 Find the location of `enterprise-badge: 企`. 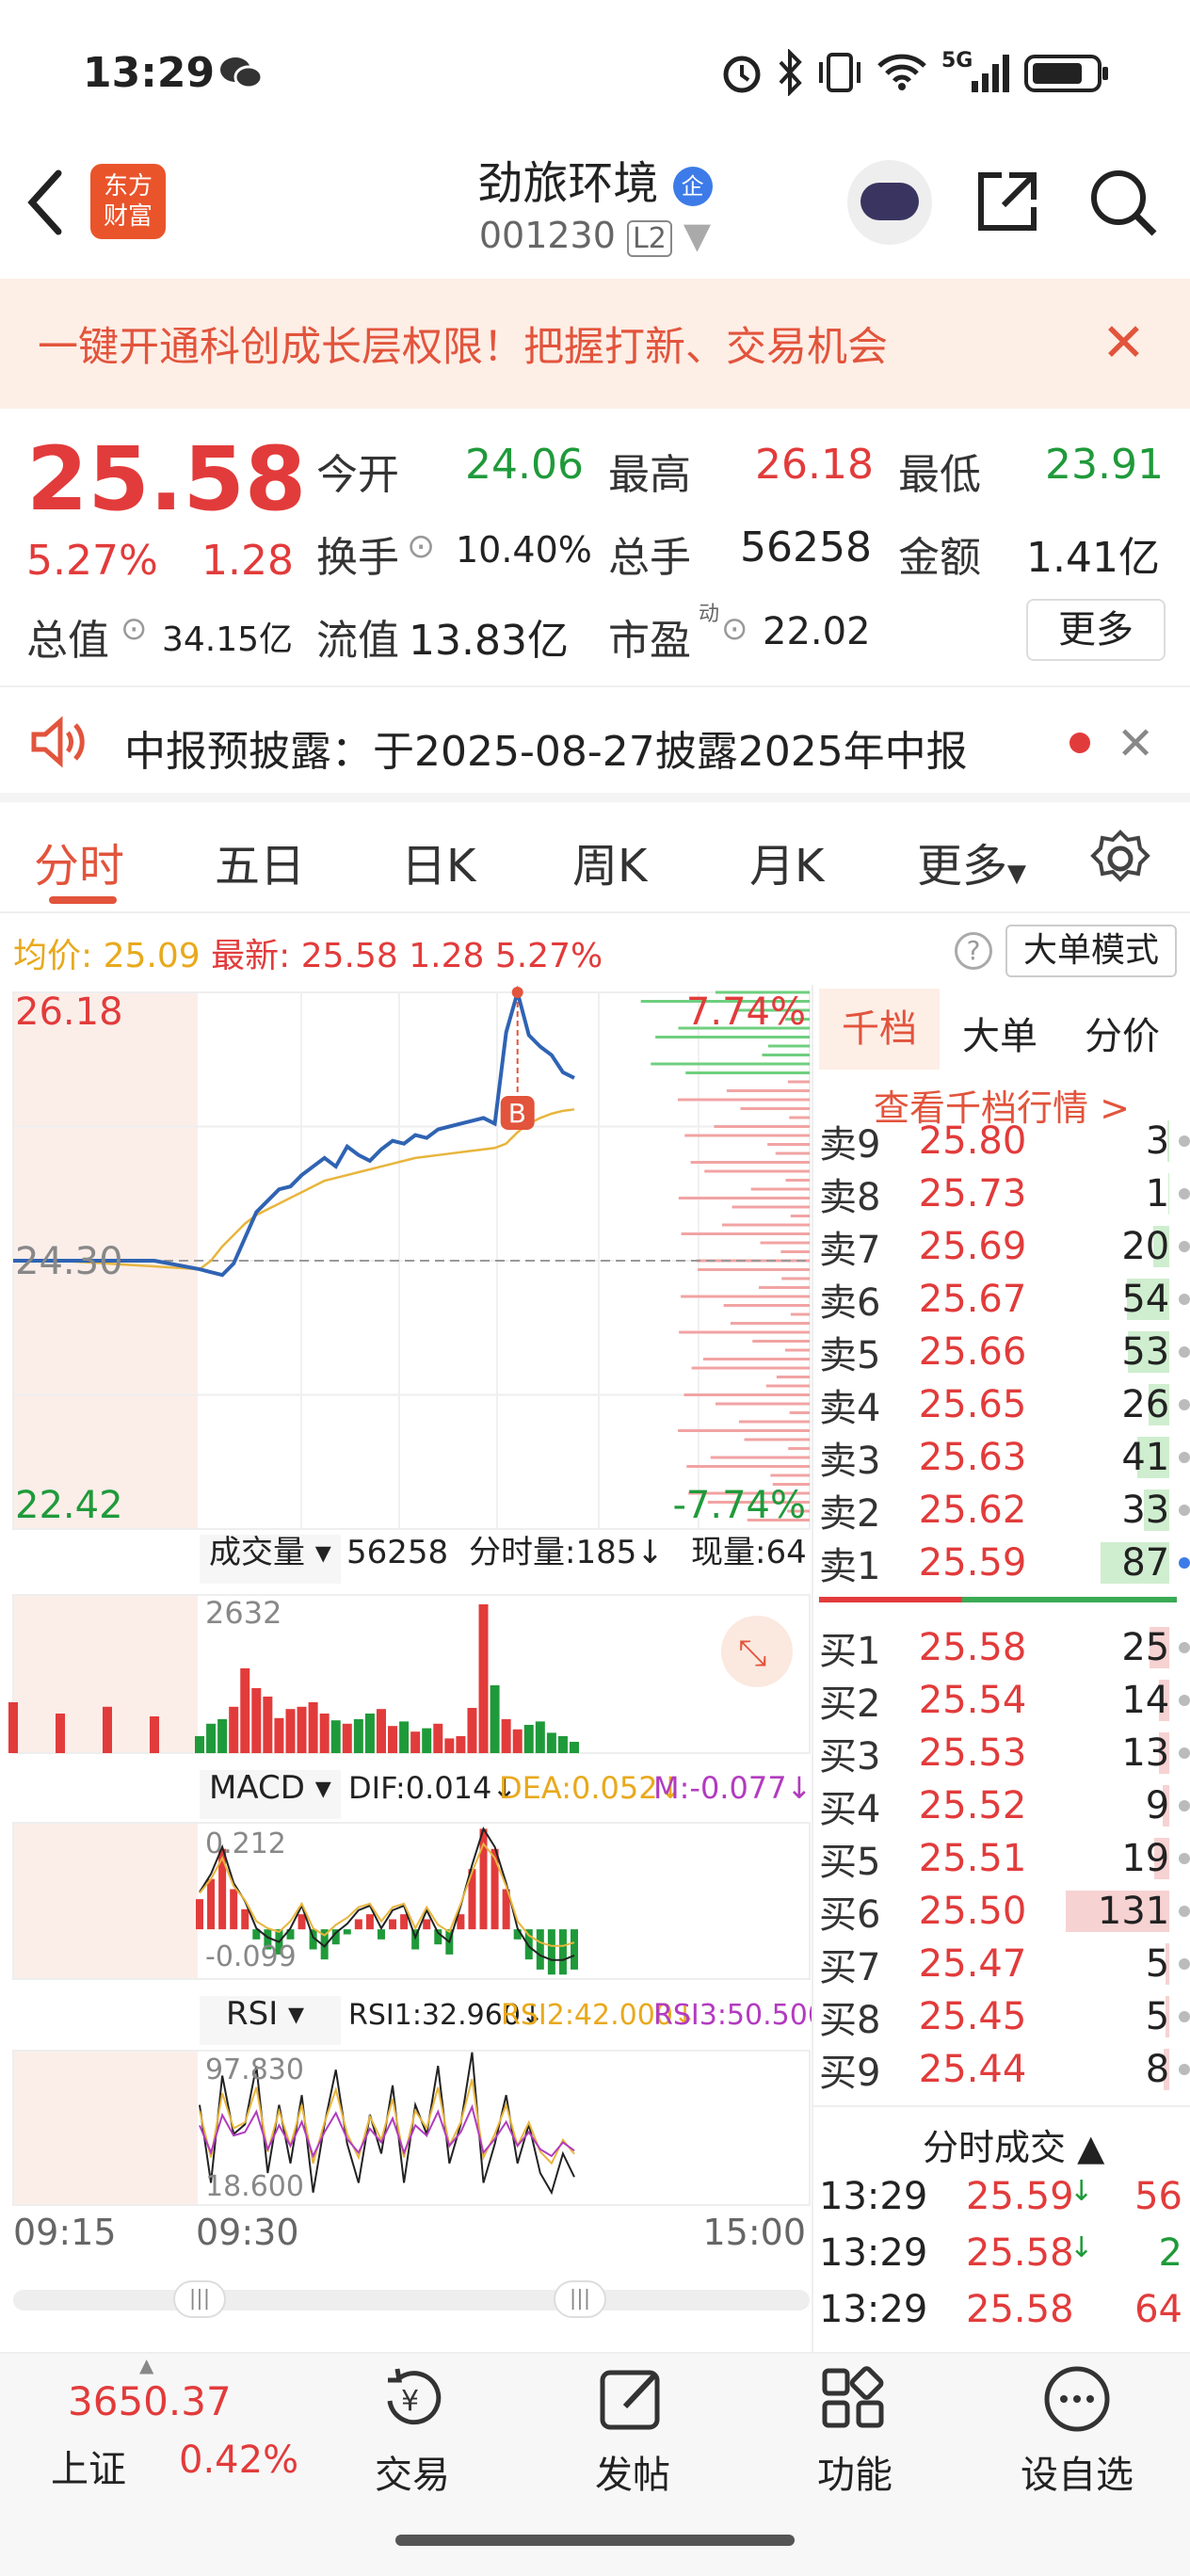

enterprise-badge: 企 is located at coordinates (692, 186).